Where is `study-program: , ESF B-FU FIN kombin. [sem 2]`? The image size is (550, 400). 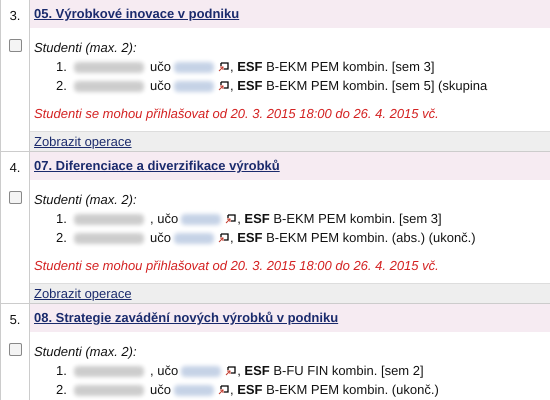 study-program: , ESF B-FU FIN kombin. [sem 2] is located at coordinates (330, 371).